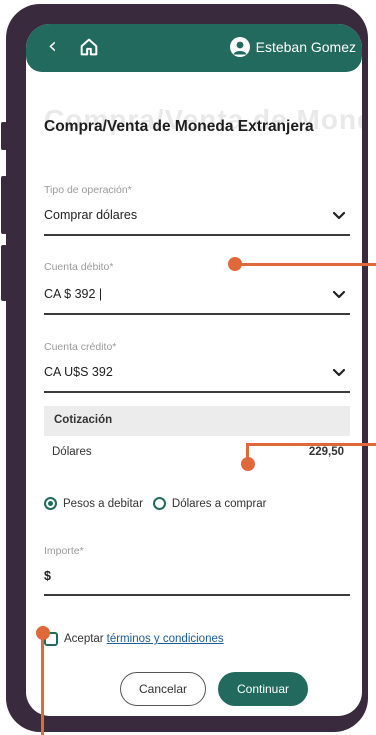 The height and width of the screenshot is (735, 376). What do you see at coordinates (91, 215) in the screenshot?
I see `operation-type-value: Comprar dólares` at bounding box center [91, 215].